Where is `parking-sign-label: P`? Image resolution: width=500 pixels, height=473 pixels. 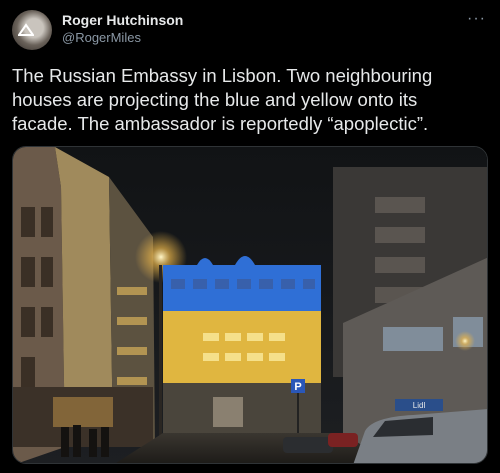
parking-sign-label: P is located at coordinates (297, 387).